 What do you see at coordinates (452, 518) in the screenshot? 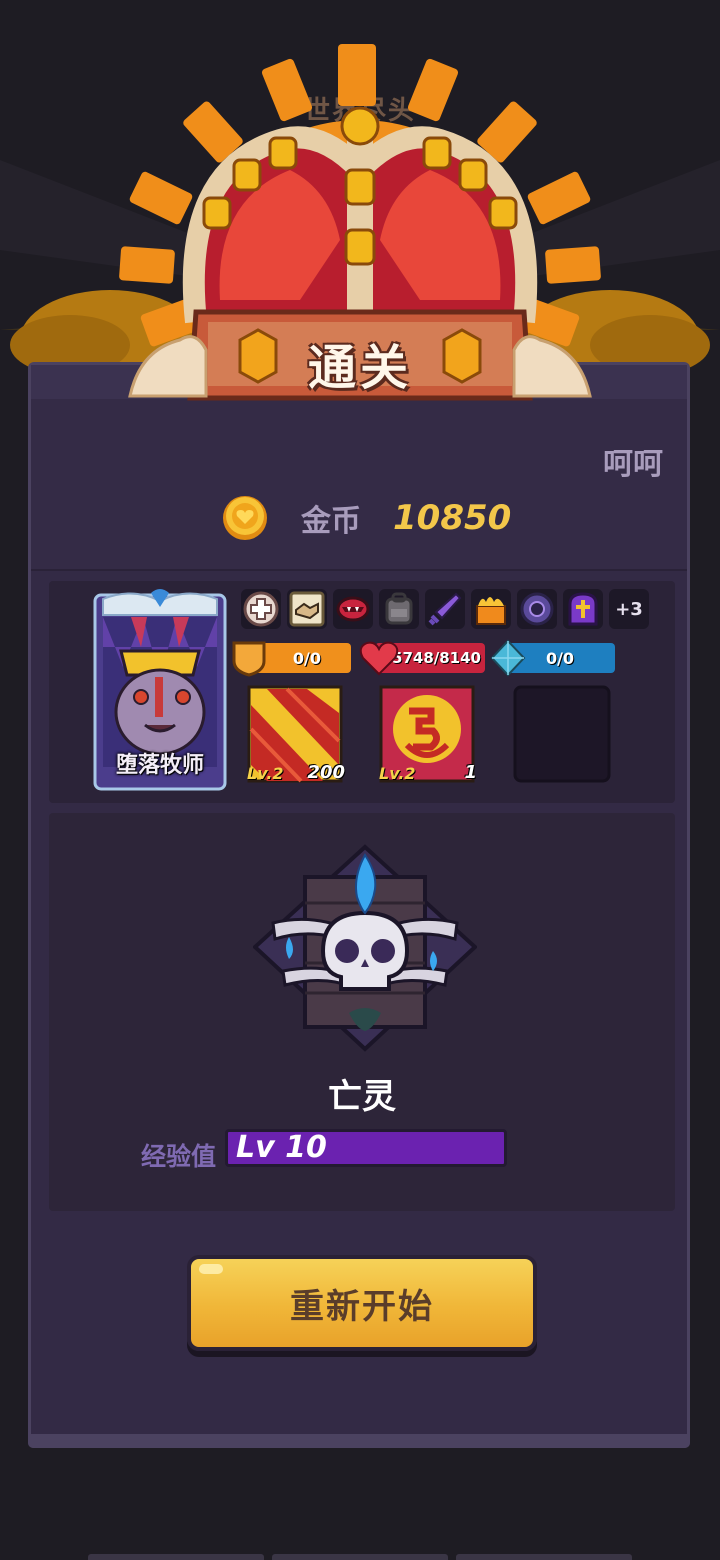
I see `coin-value: 10850` at bounding box center [452, 518].